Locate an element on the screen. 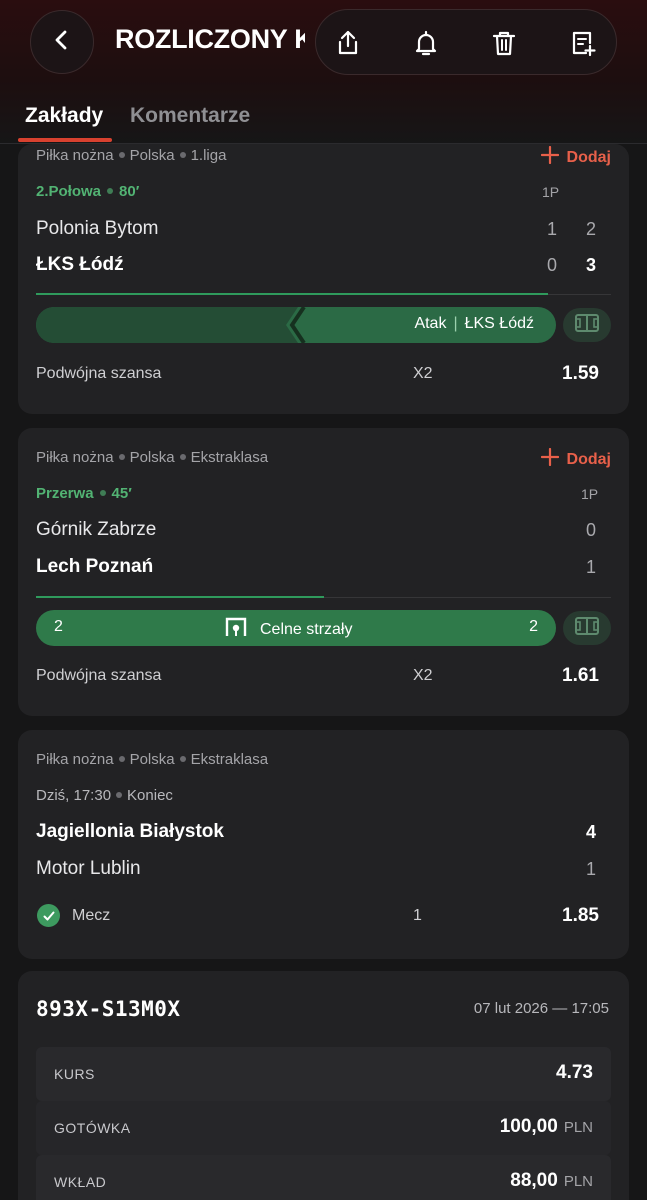  home-team: Polonia Bytom is located at coordinates (97, 228).